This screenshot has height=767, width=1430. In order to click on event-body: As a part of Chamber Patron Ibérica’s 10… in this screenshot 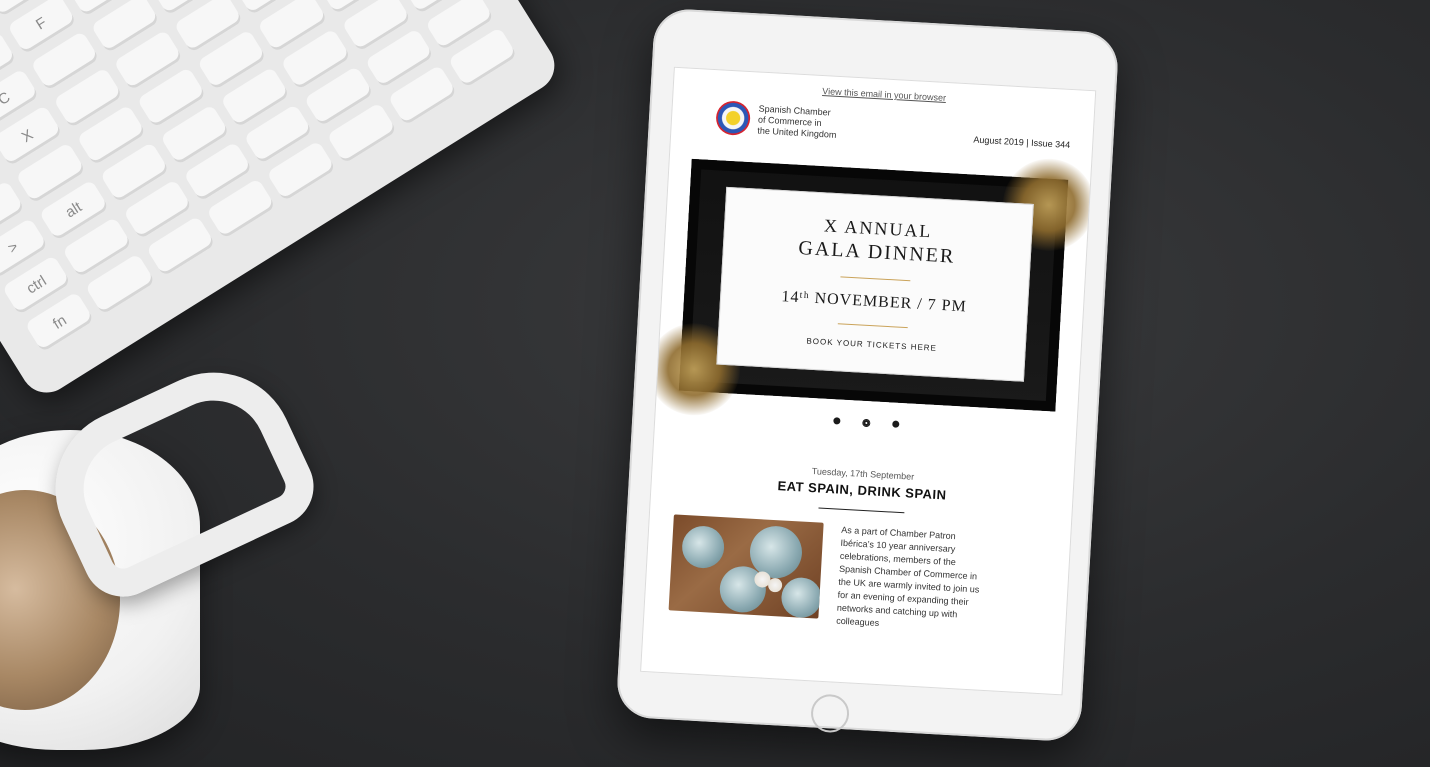, I will do `click(857, 569)`.